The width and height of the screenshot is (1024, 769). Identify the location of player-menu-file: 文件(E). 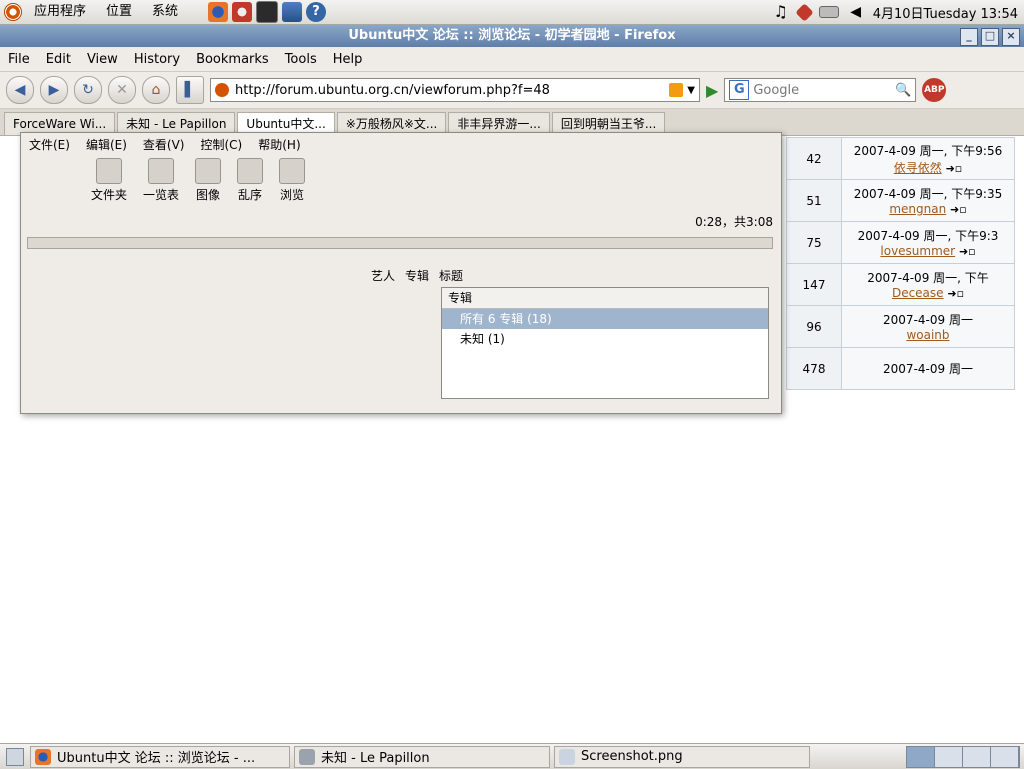
(49, 144).